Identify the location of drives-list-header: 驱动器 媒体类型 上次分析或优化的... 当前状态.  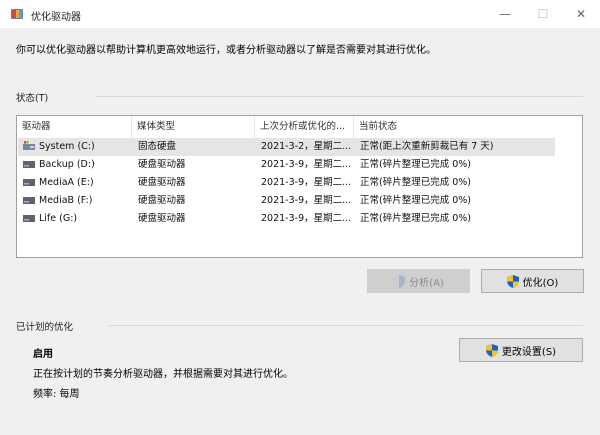
(299, 127).